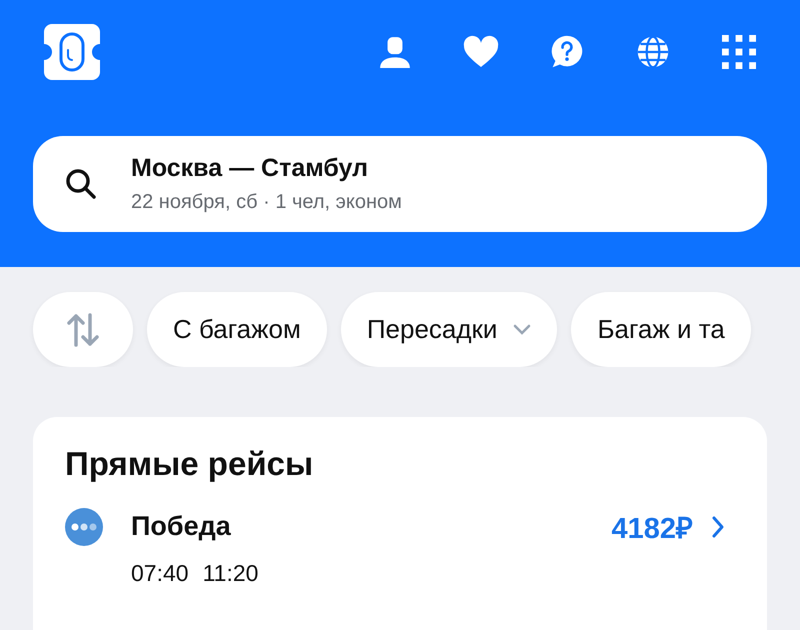 The image size is (800, 630). What do you see at coordinates (567, 51) in the screenshot?
I see `help-icon` at bounding box center [567, 51].